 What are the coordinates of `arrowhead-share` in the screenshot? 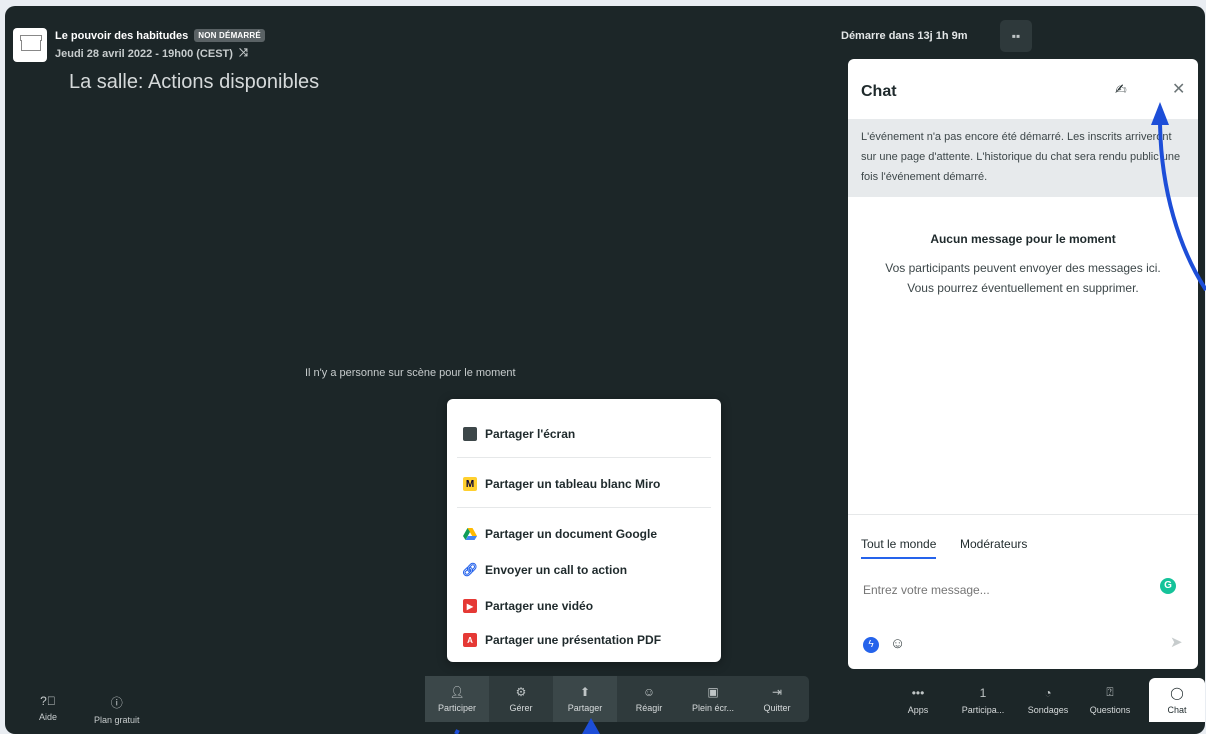 It's located at (591, 726).